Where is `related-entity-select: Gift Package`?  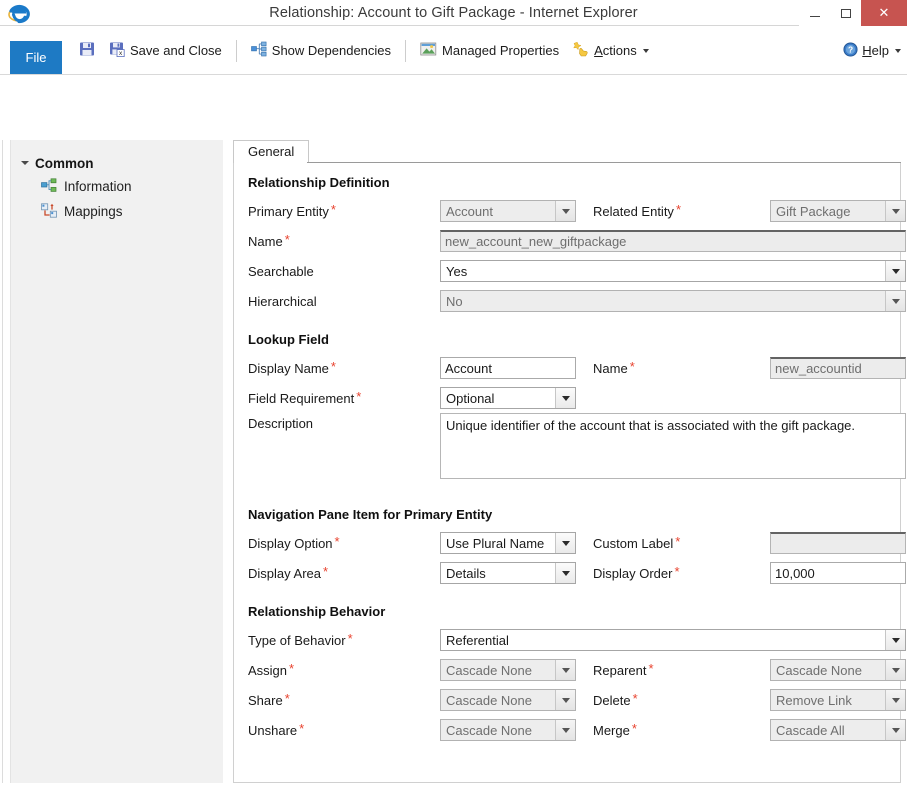 related-entity-select: Gift Package is located at coordinates (838, 211).